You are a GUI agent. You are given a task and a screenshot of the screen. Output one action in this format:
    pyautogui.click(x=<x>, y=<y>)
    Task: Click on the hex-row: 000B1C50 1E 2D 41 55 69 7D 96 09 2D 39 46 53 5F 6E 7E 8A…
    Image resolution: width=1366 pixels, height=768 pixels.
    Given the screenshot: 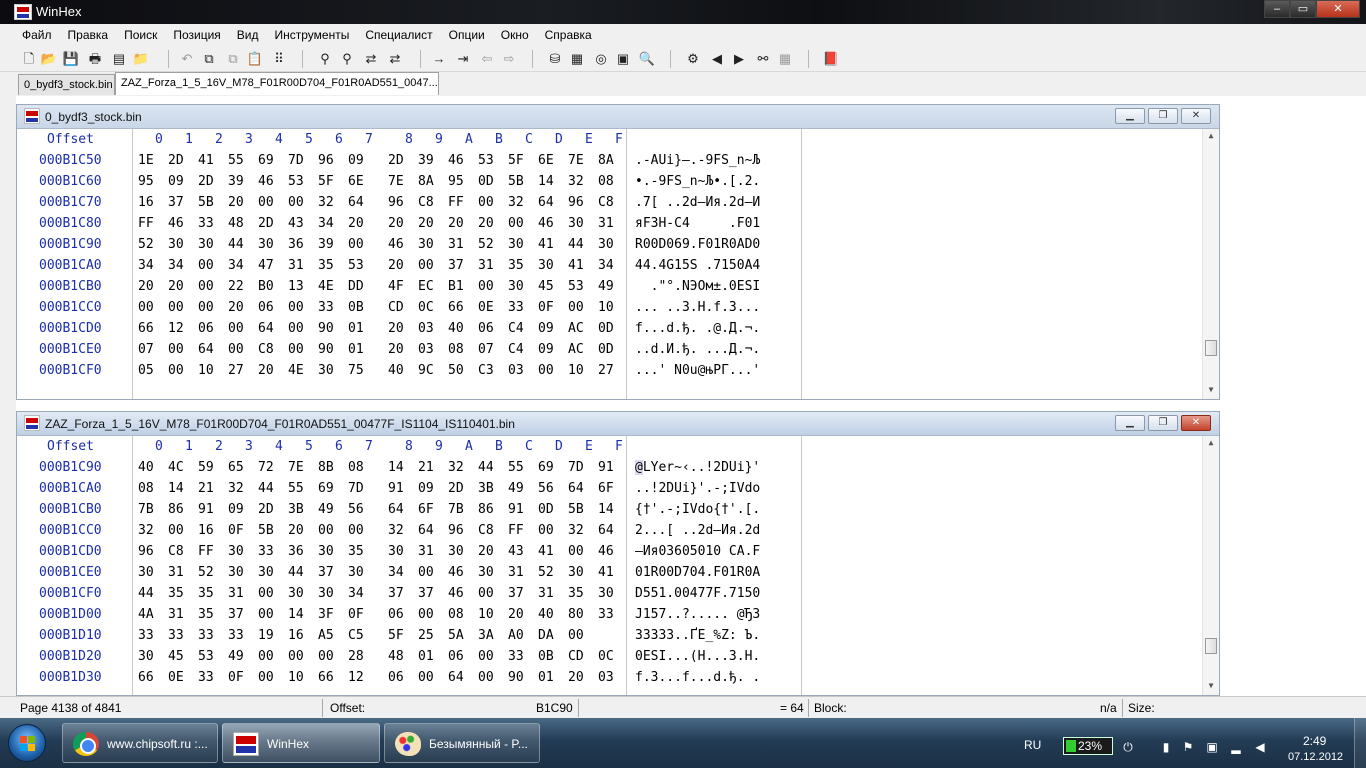 What is the action you would take?
    pyautogui.click(x=607, y=160)
    